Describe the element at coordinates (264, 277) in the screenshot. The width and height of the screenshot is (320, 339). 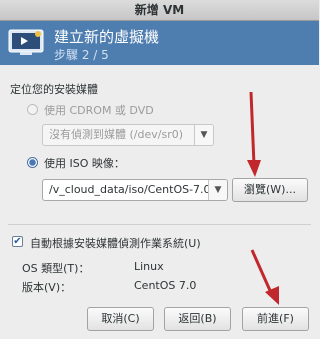
I see `annotation-arrow-forward` at that location.